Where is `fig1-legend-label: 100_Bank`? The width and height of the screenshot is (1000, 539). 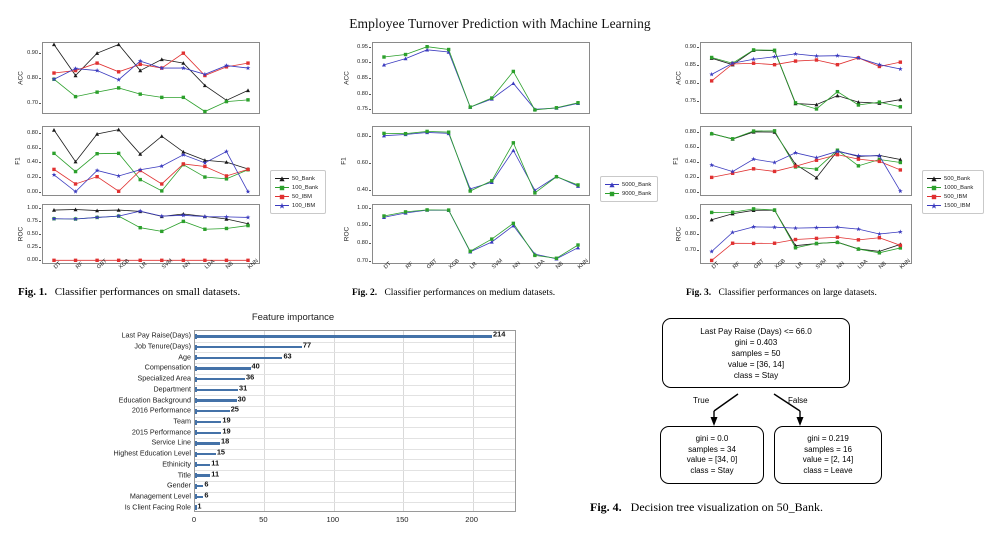 fig1-legend-label: 100_Bank is located at coordinates (305, 187).